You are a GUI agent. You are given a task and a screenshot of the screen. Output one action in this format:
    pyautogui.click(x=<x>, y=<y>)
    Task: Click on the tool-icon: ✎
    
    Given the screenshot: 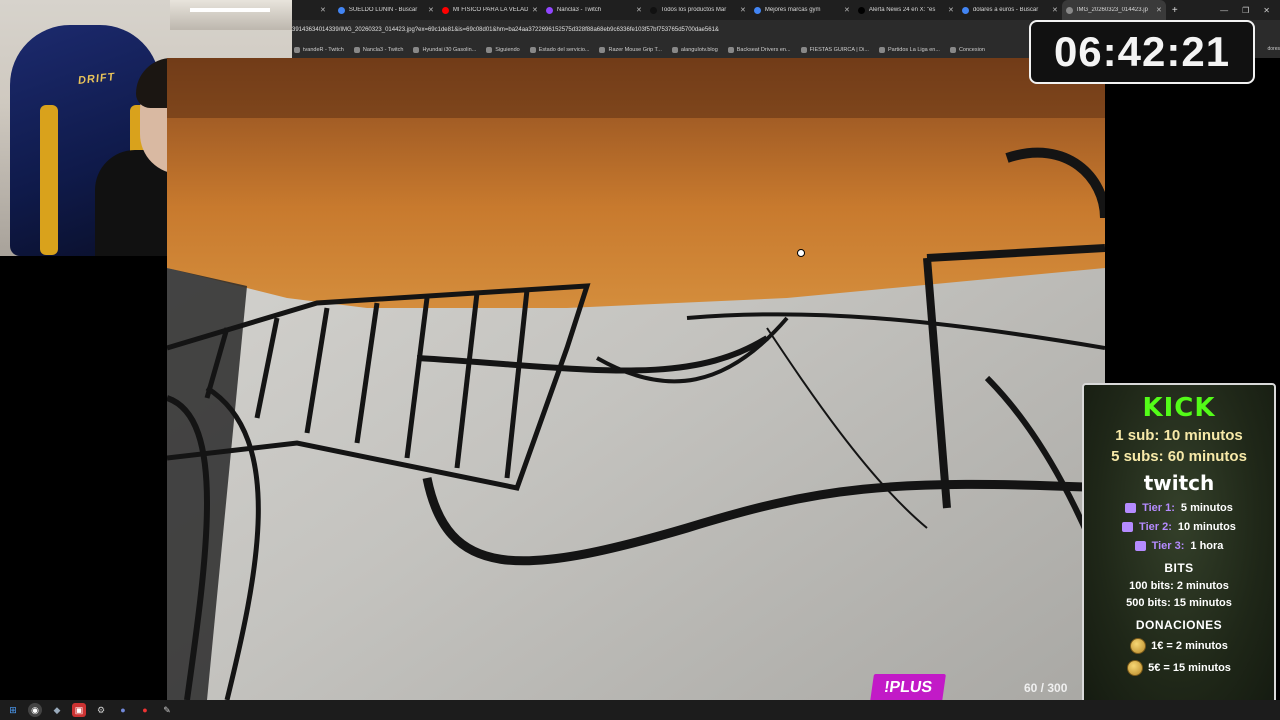 What is the action you would take?
    pyautogui.click(x=167, y=710)
    